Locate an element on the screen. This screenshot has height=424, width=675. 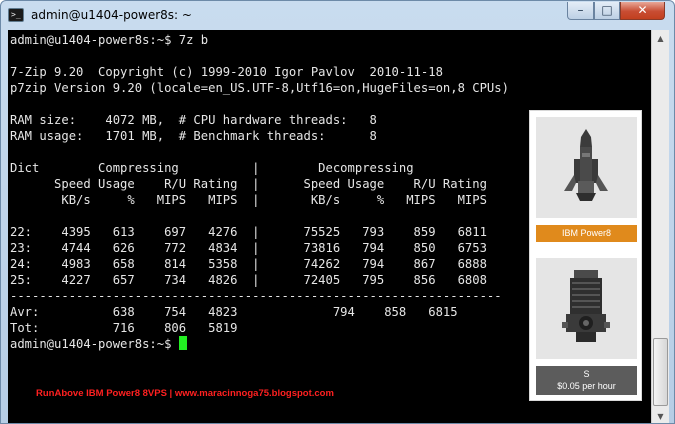
terminal-line: Avr: 638 754 4823 794 858 6815 is located at coordinates (234, 312).